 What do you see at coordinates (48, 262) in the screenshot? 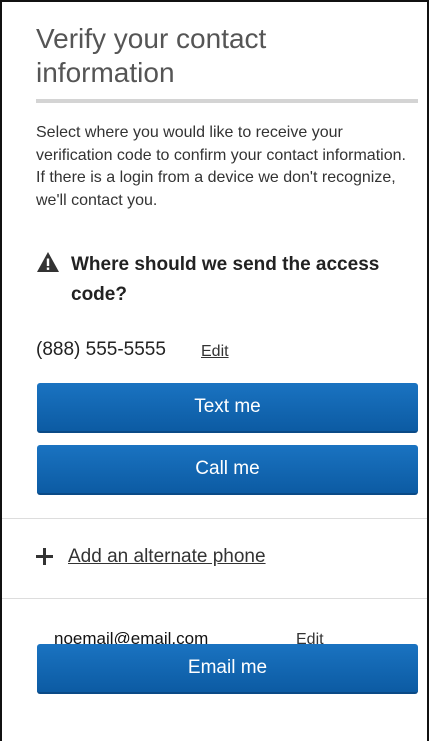
I see `warning-icon` at bounding box center [48, 262].